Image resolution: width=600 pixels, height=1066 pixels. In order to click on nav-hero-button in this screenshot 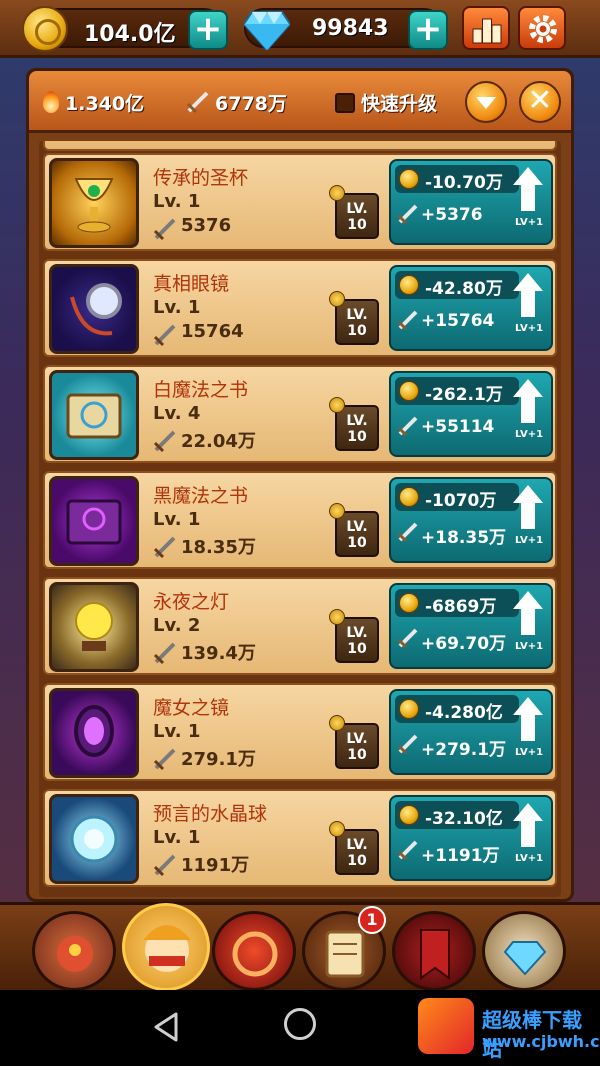, I will do `click(166, 947)`.